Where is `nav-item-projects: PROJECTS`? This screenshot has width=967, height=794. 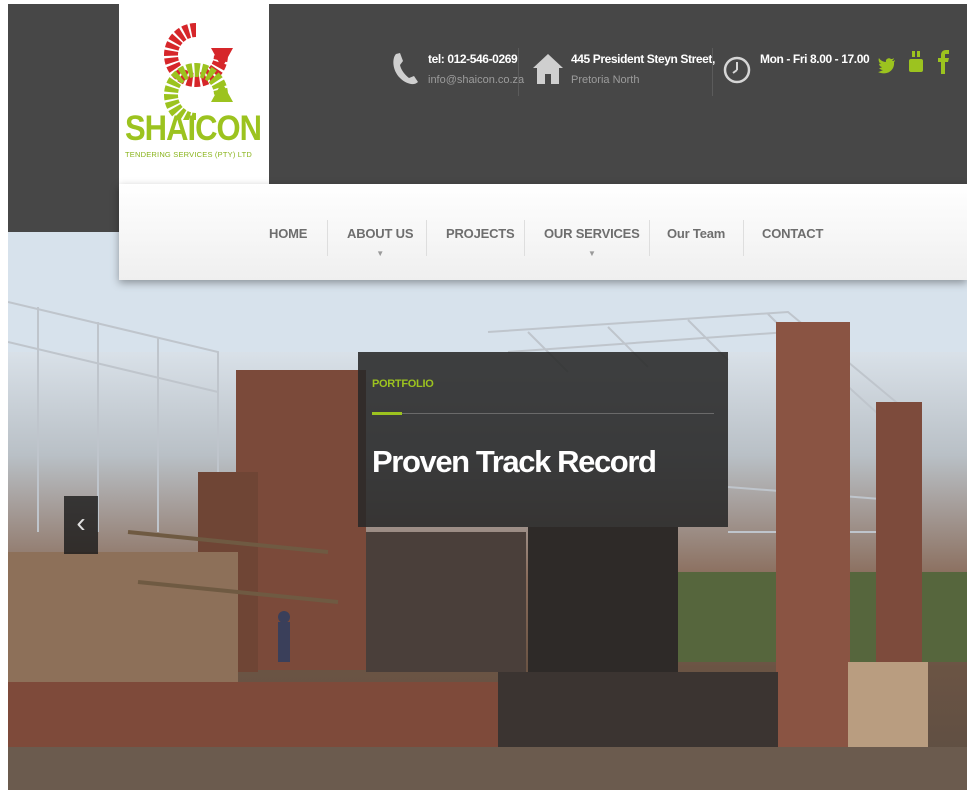 nav-item-projects: PROJECTS is located at coordinates (480, 233).